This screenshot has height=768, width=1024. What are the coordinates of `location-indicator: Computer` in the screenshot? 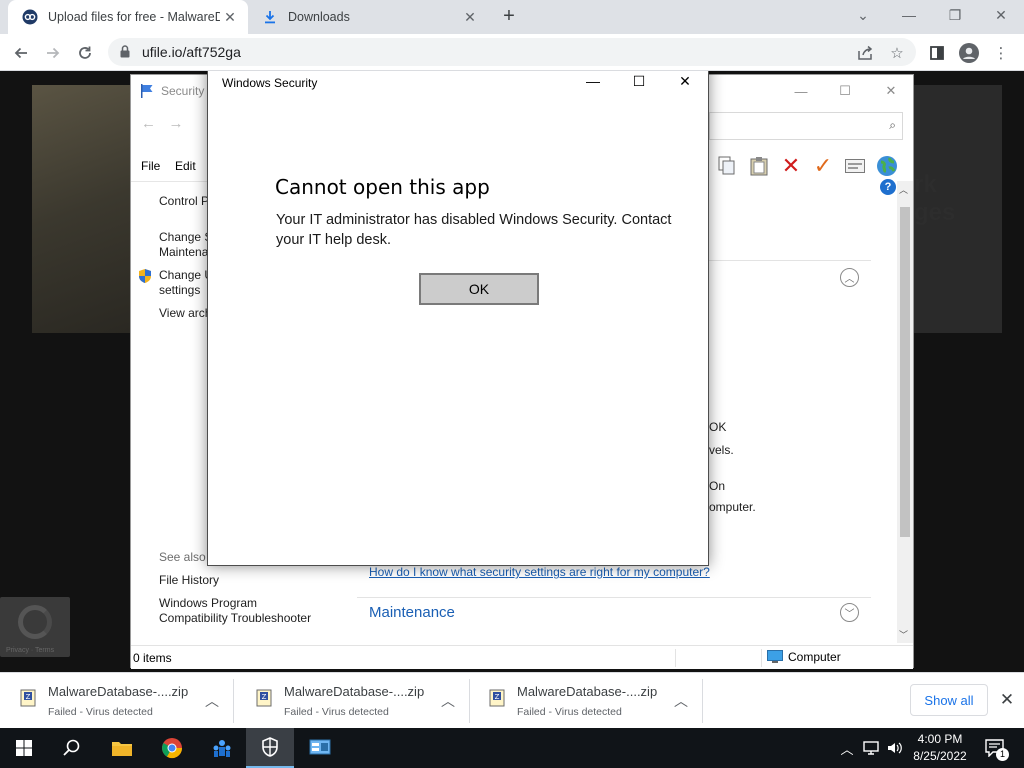 It's located at (804, 657).